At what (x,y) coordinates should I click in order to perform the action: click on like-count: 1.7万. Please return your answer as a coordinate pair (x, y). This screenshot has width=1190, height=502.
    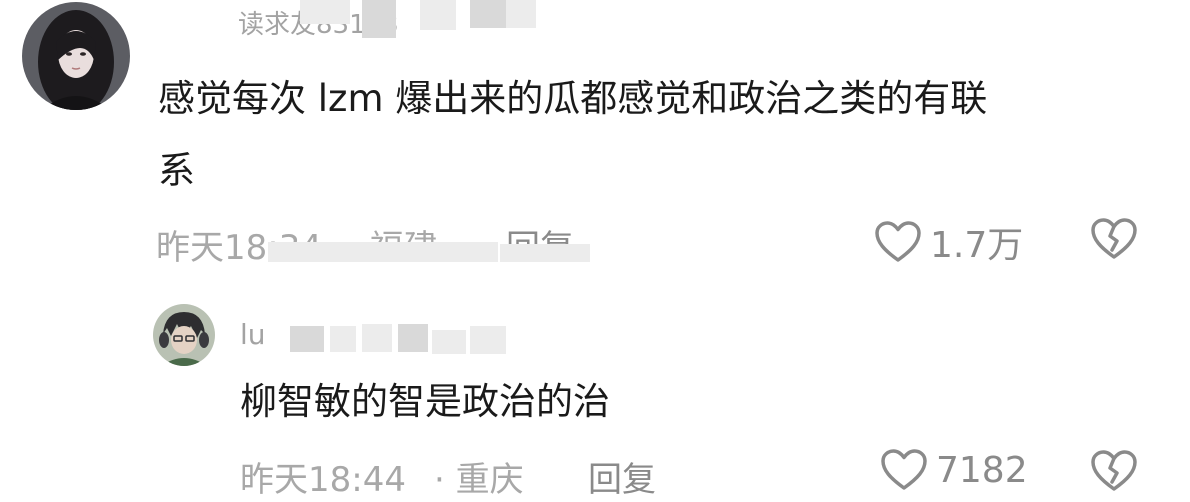
    Looking at the image, I should click on (977, 245).